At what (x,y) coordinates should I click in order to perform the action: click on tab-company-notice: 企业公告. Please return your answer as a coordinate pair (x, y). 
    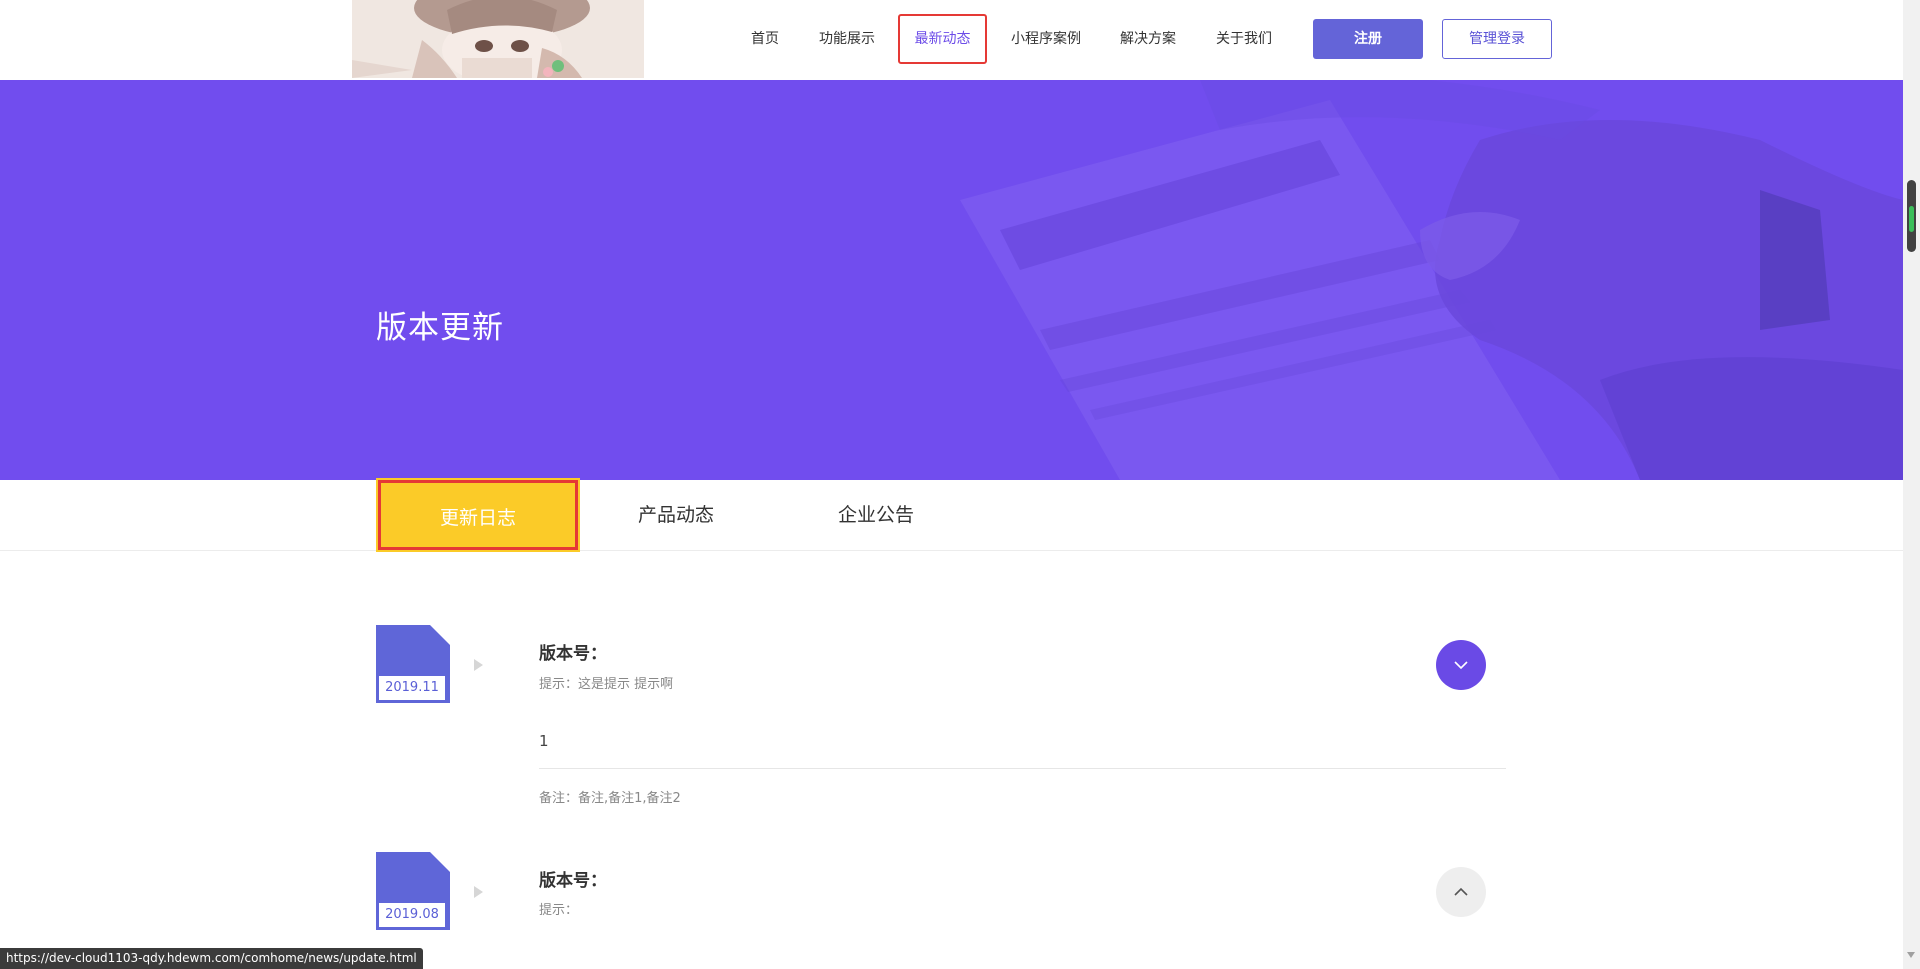
    Looking at the image, I should click on (876, 515).